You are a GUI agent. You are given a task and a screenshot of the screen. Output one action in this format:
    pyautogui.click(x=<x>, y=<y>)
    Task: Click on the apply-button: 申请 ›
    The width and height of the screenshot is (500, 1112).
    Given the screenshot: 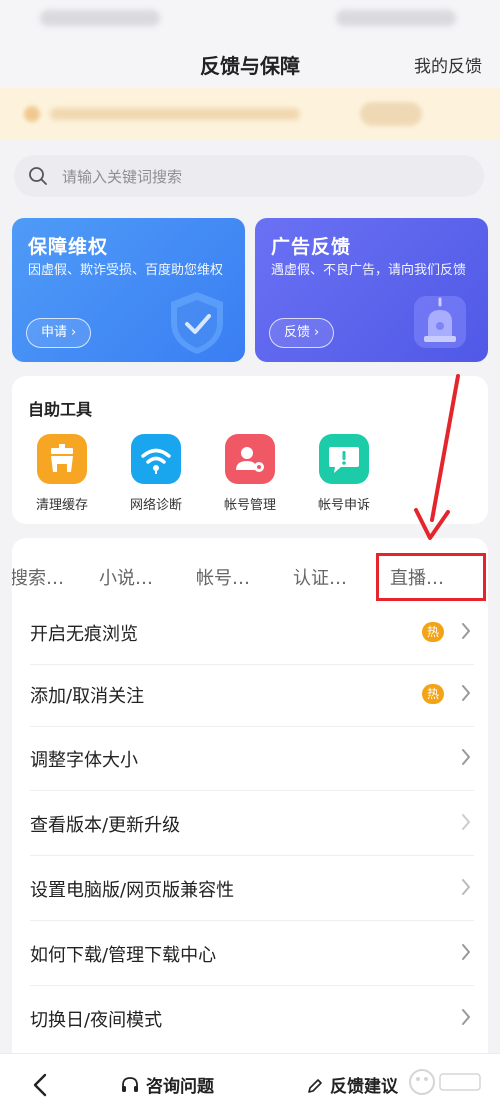 What is the action you would take?
    pyautogui.click(x=59, y=333)
    